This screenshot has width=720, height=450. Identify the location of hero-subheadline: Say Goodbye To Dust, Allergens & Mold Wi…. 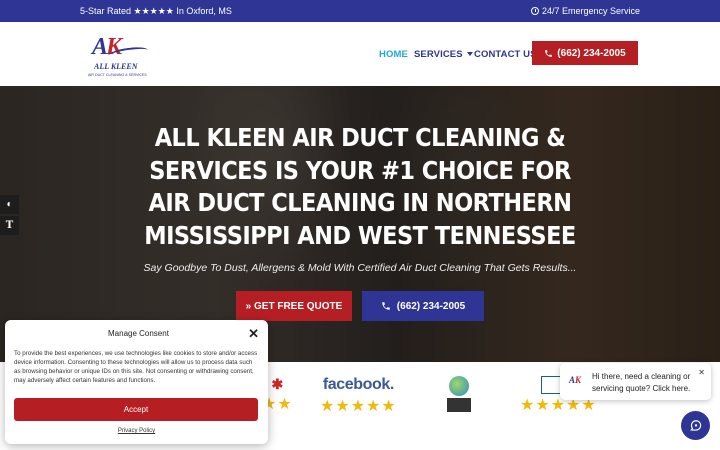
(360, 268).